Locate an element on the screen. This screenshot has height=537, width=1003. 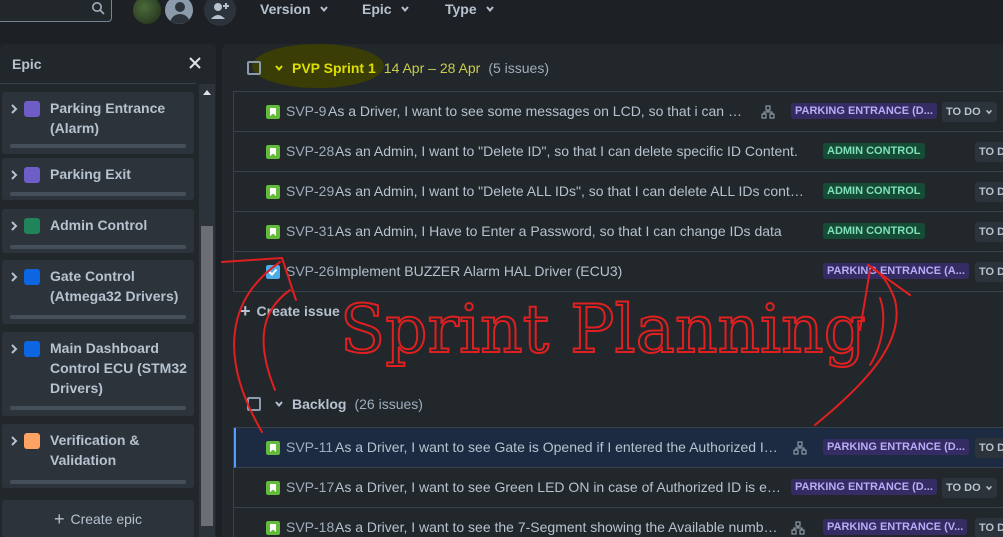
version-filter: Version is located at coordinates (294, 9).